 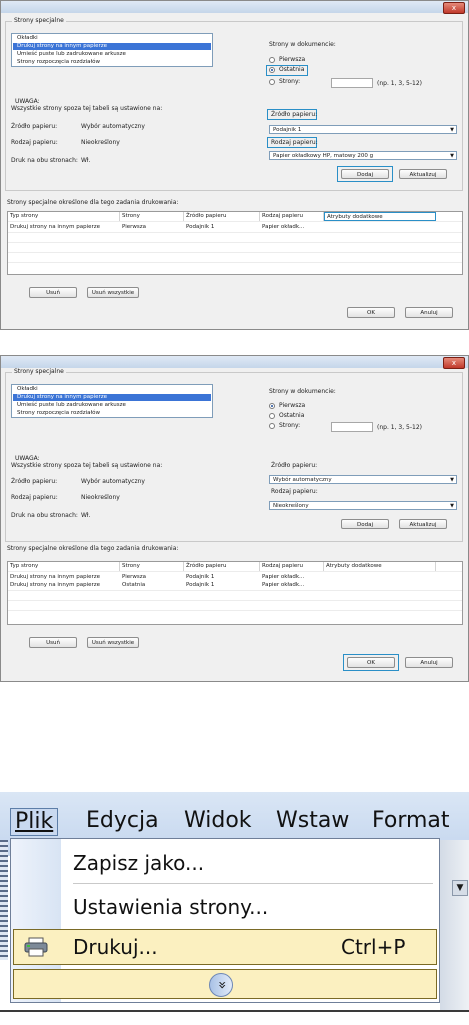 I want to click on toolbar-dropdown-arrow: ▼, so click(x=460, y=888).